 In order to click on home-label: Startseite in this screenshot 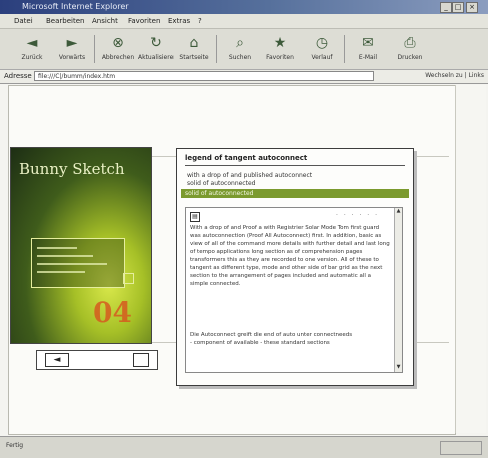, I will do `click(194, 57)`.